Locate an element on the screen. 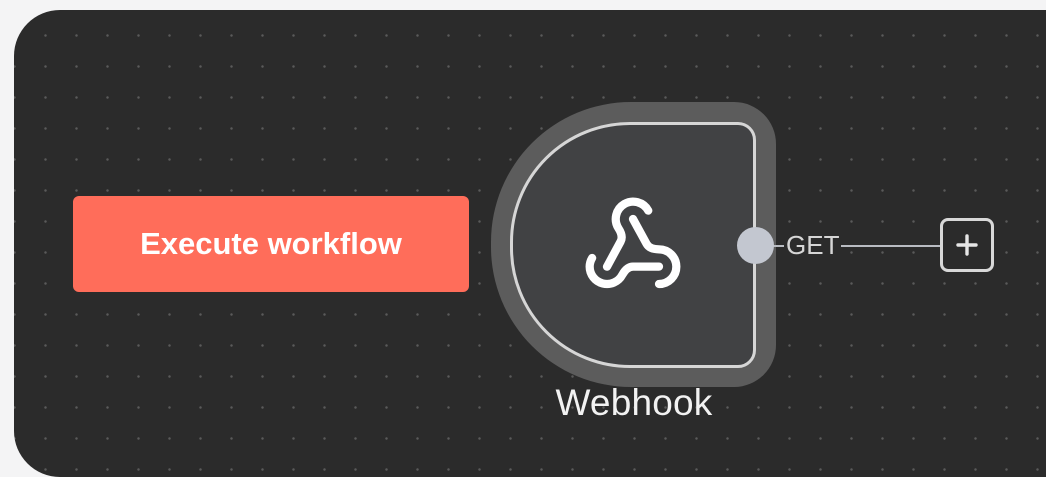  execute-workflow-button: Execute workflow is located at coordinates (271, 244).